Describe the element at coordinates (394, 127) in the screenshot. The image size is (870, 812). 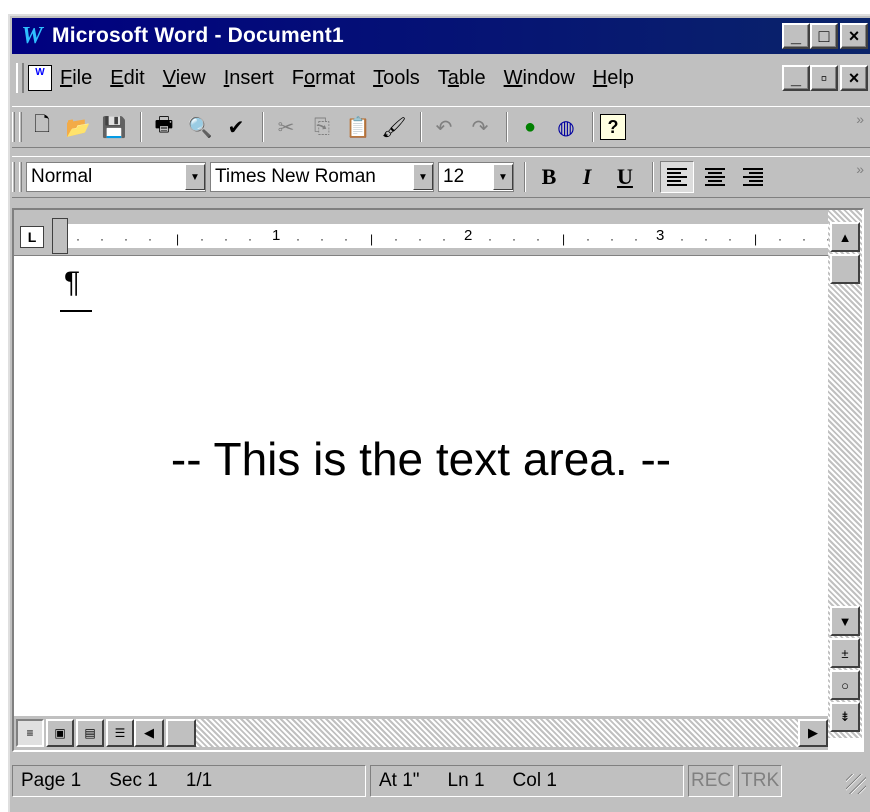
I see `format-painter-icon: 🖌` at that location.